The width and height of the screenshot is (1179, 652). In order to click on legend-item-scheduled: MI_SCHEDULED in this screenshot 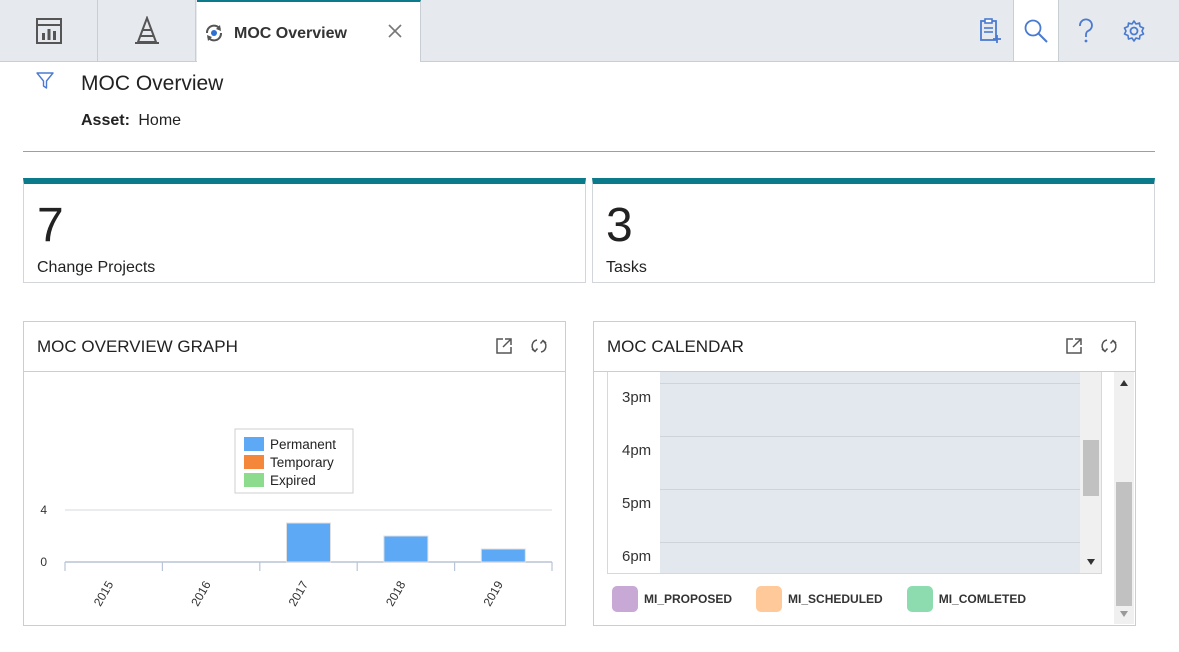, I will do `click(819, 599)`.